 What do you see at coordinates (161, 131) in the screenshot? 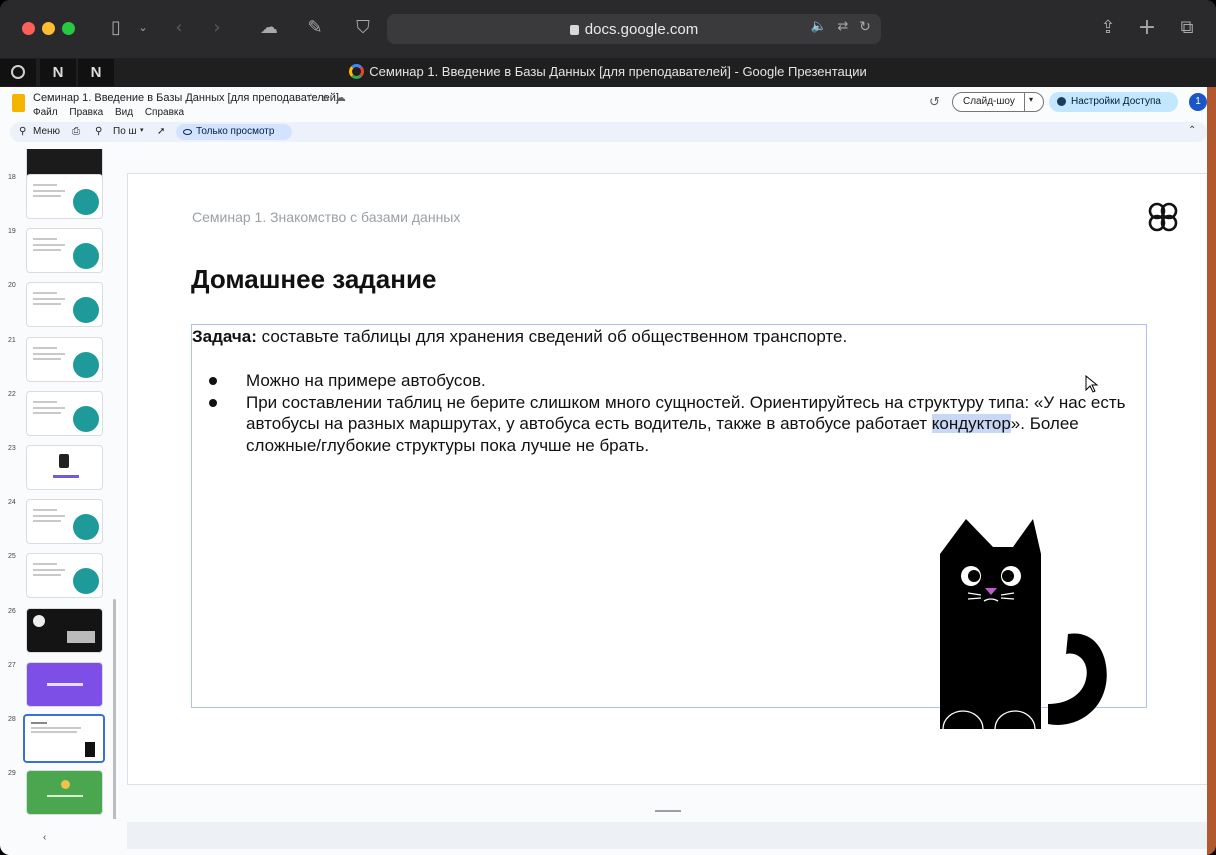
I see `select-cursor-icon: ➚` at bounding box center [161, 131].